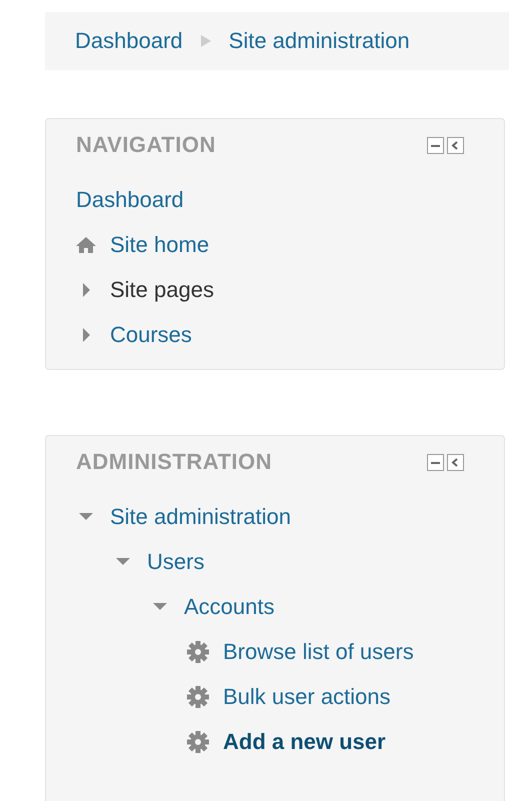 Image resolution: width=509 pixels, height=801 pixels. What do you see at coordinates (146, 145) in the screenshot?
I see `block-title: NAVIGATION` at bounding box center [146, 145].